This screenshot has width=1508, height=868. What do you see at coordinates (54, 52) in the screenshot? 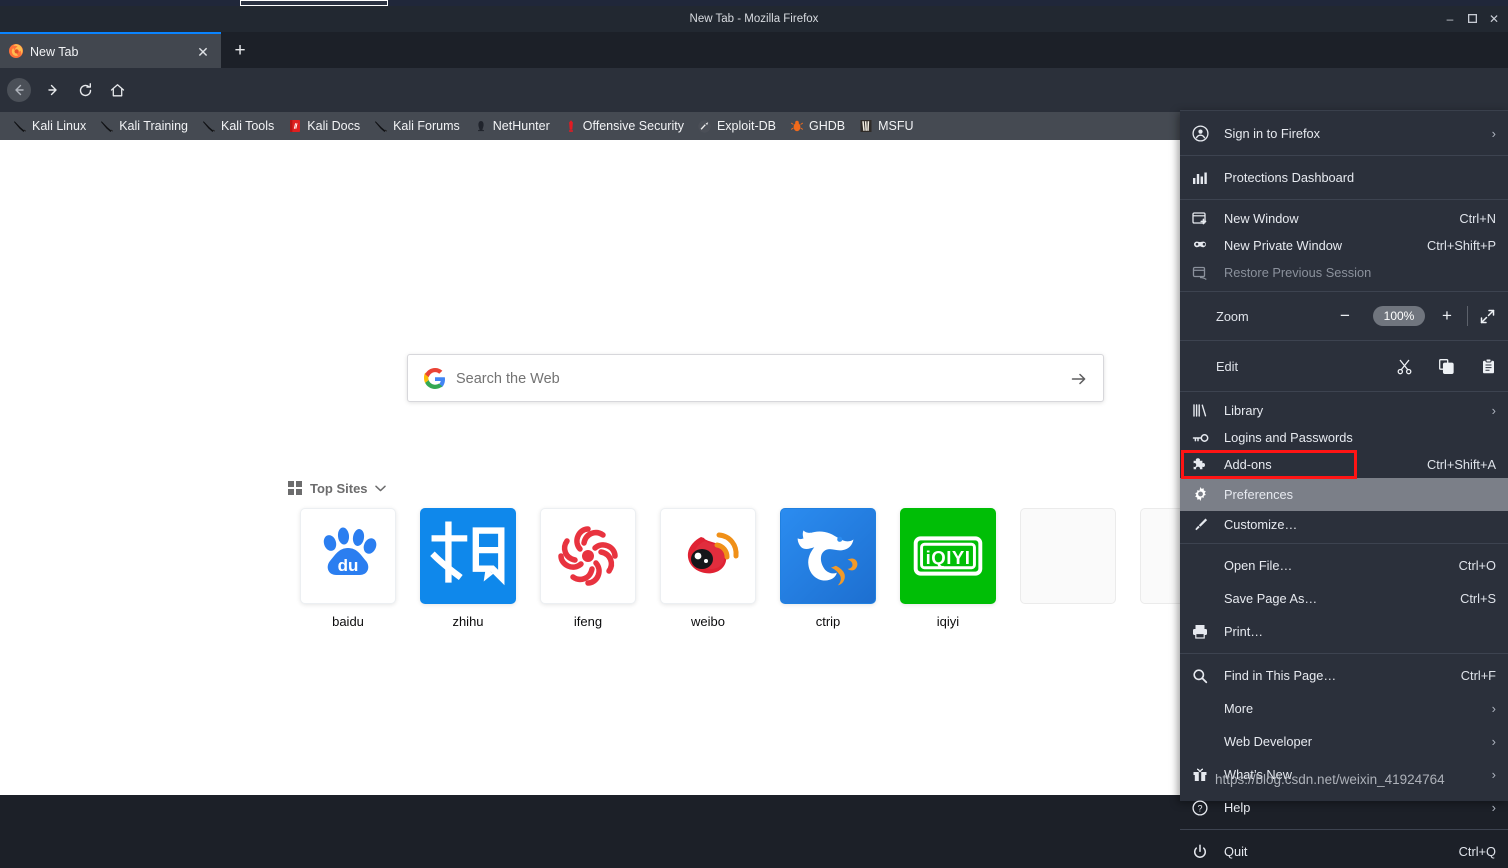
I see `tab-label: New Tab` at bounding box center [54, 52].